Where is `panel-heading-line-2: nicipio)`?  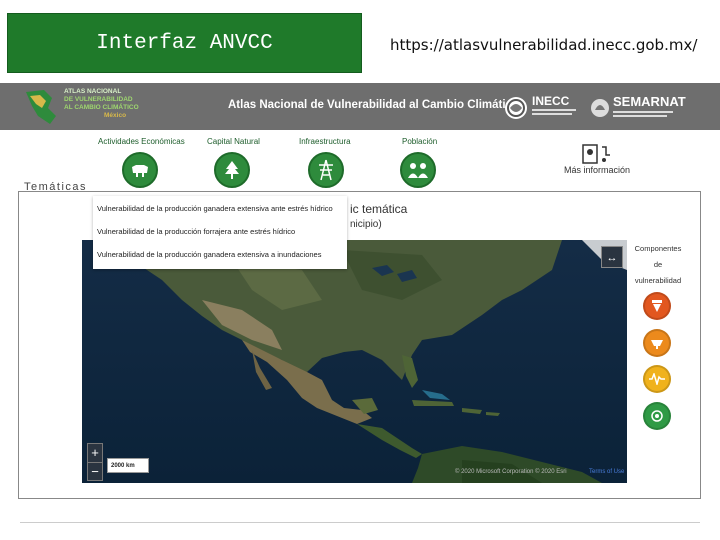
panel-heading-line-2: nicipio) is located at coordinates (366, 224).